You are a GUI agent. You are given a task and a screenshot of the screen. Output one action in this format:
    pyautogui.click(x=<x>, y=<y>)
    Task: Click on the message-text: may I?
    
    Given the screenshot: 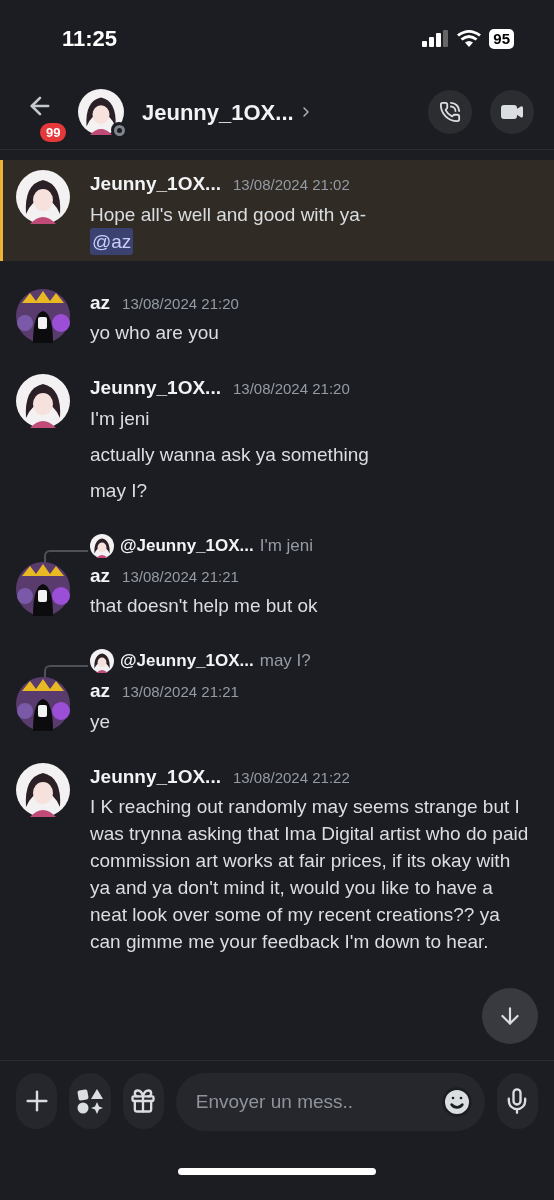 What is the action you would take?
    pyautogui.click(x=119, y=490)
    